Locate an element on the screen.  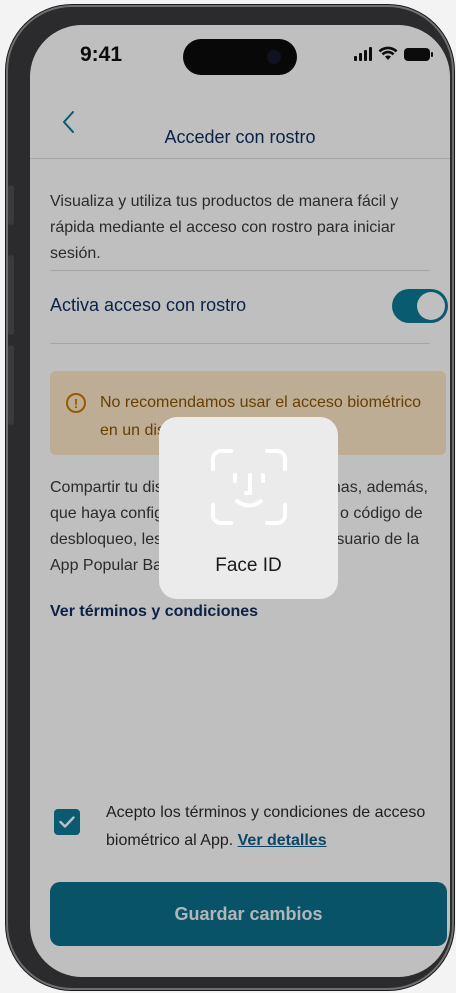
side-button is located at coordinates (11, 205).